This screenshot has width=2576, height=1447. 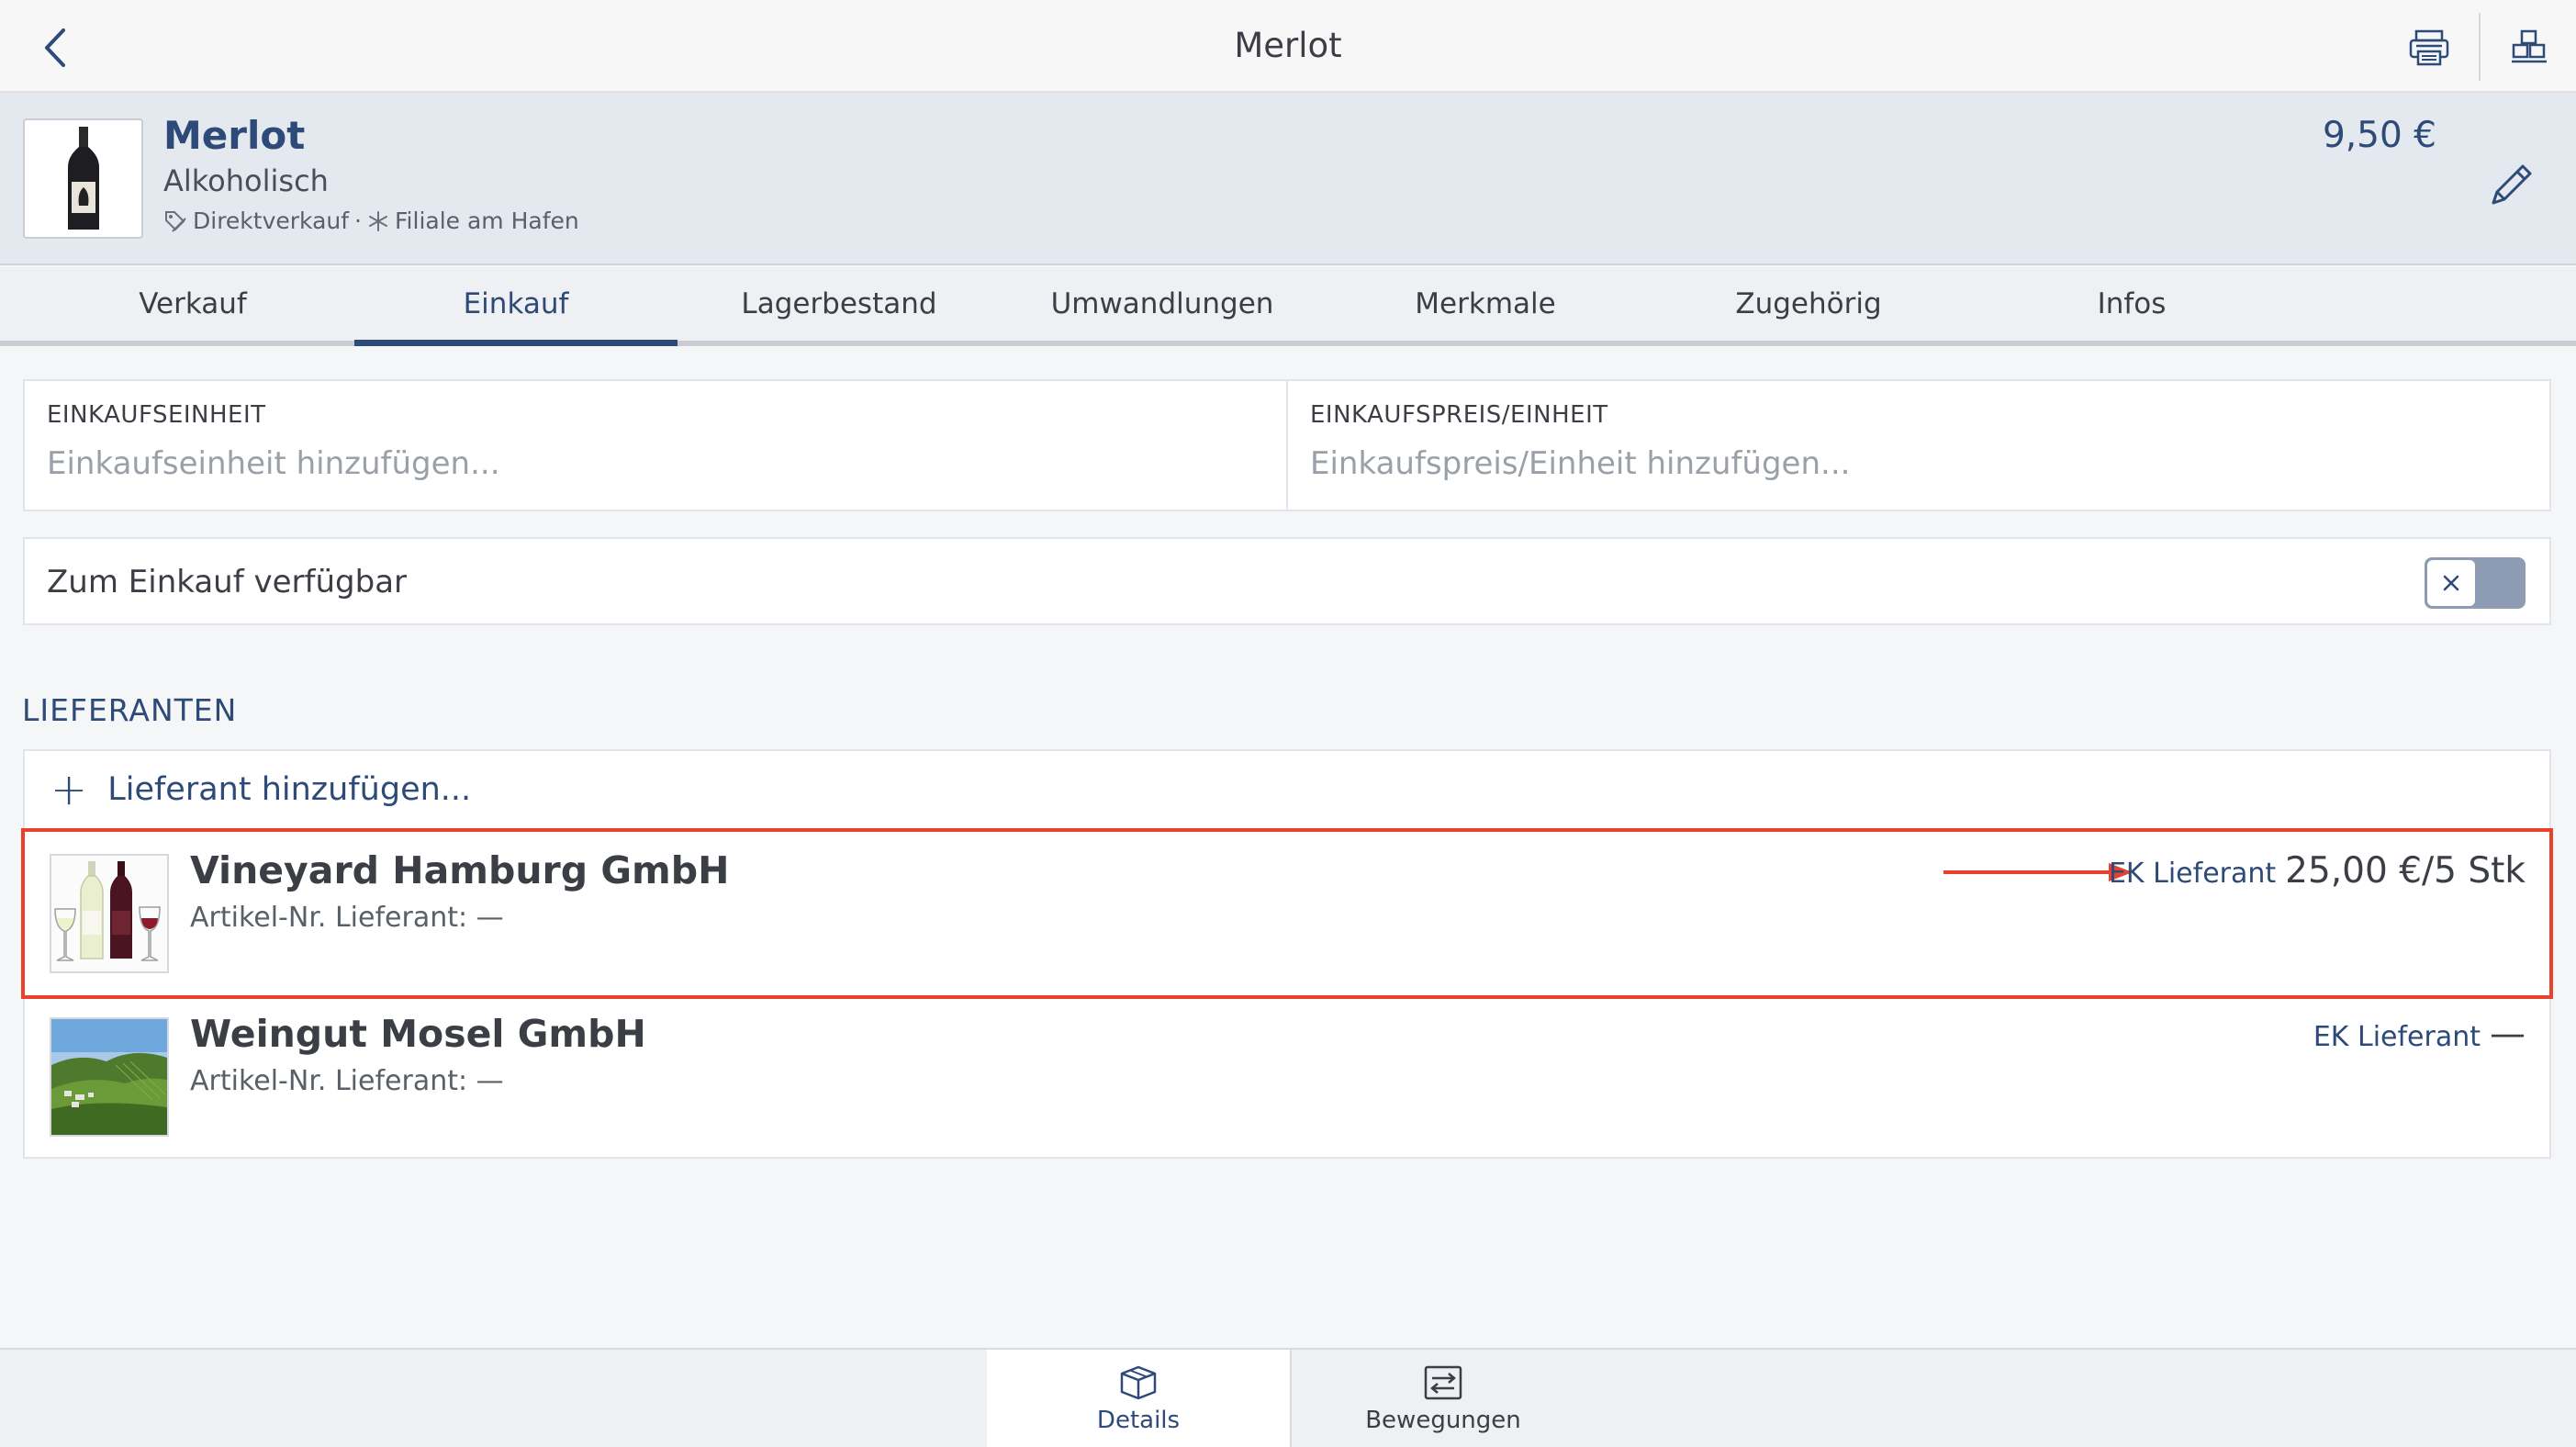 What do you see at coordinates (1138, 1383) in the screenshot?
I see `box-icon` at bounding box center [1138, 1383].